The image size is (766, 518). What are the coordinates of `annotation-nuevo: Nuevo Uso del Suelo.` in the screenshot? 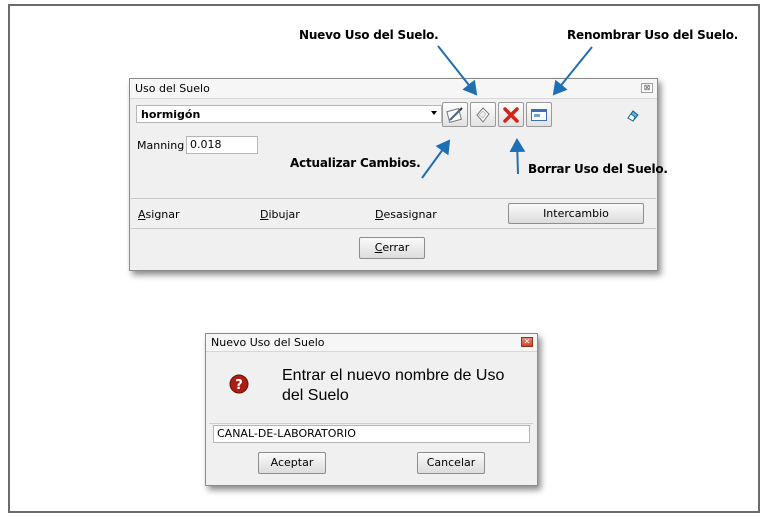 It's located at (369, 35).